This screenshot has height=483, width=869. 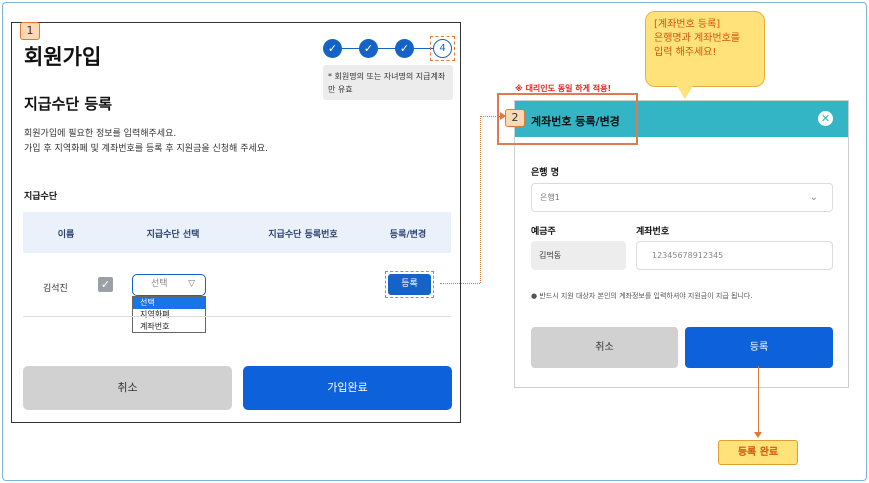 I want to click on col-header-method: 지급수단 선택, so click(x=173, y=235).